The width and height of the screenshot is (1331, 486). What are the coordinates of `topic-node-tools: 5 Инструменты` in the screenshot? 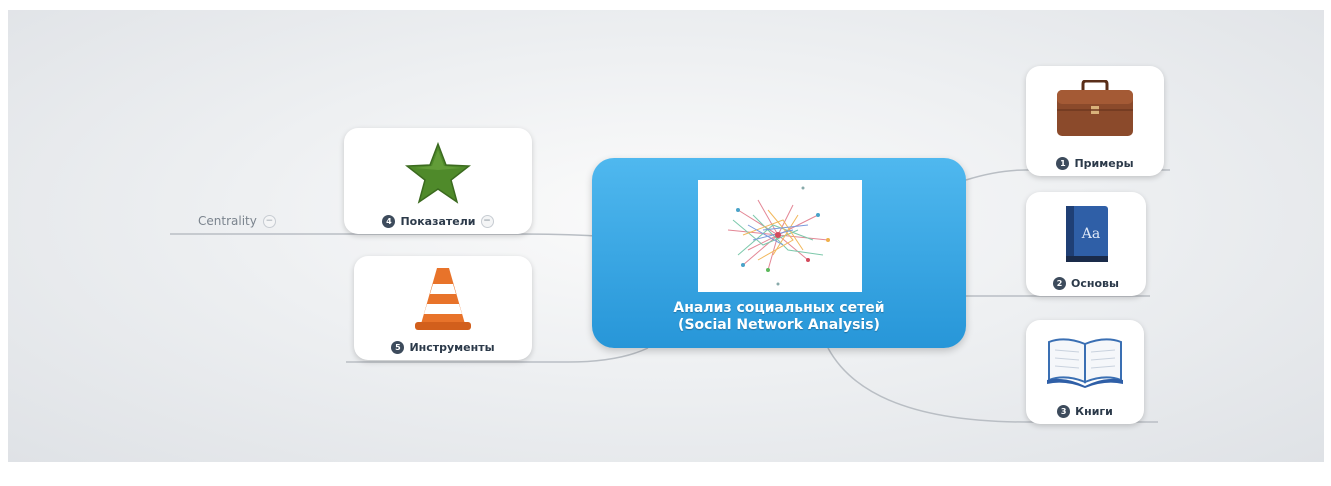 It's located at (443, 308).